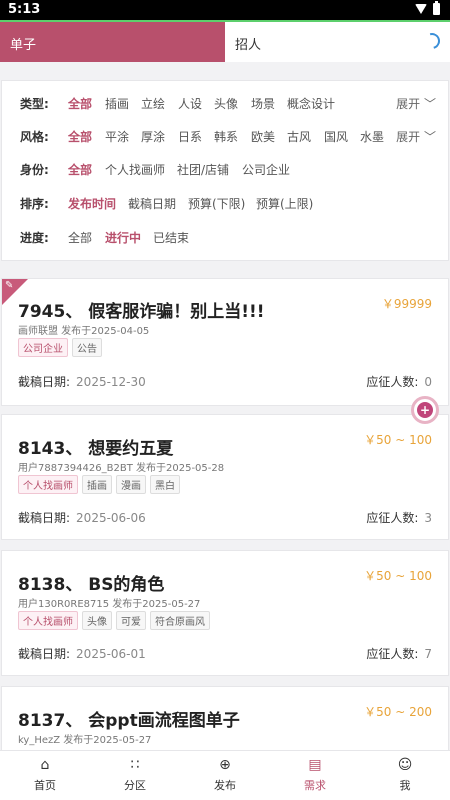 This screenshot has width=450, height=800. I want to click on order-applicants: 应征人数: 0, so click(399, 381).